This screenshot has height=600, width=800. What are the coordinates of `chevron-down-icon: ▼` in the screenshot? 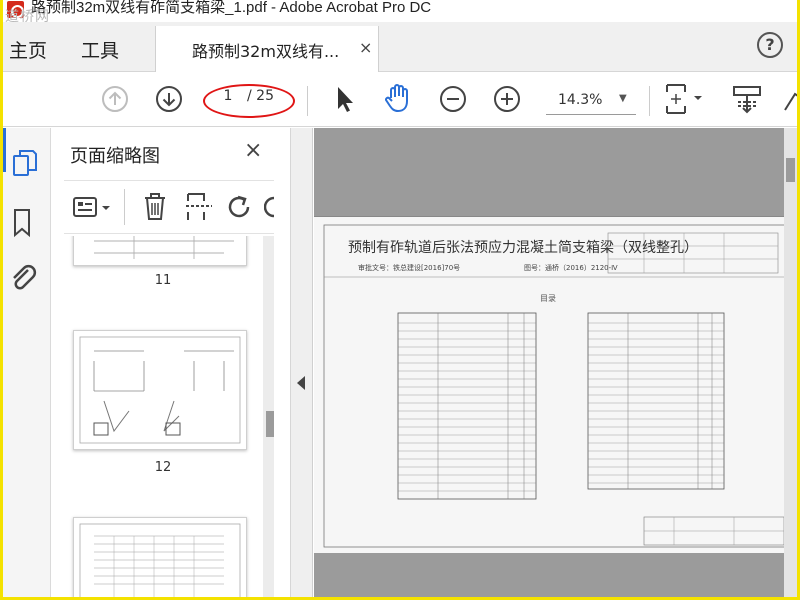 It's located at (623, 98).